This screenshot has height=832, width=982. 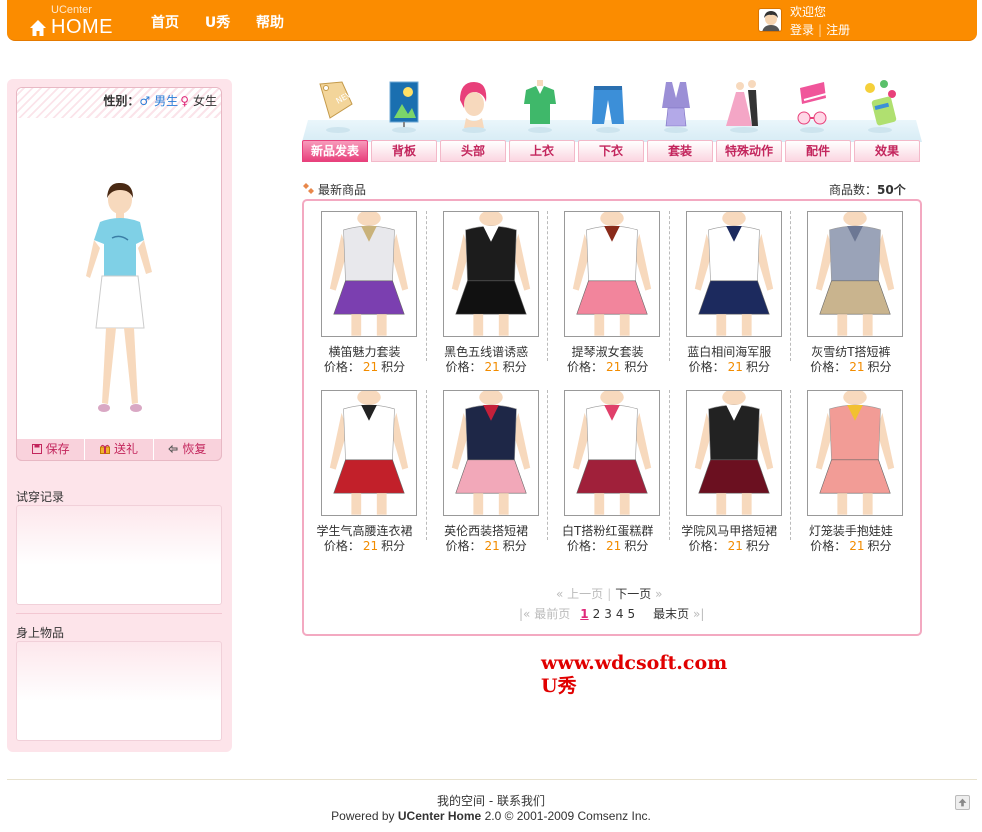 I want to click on page-3: 3, so click(x=608, y=614).